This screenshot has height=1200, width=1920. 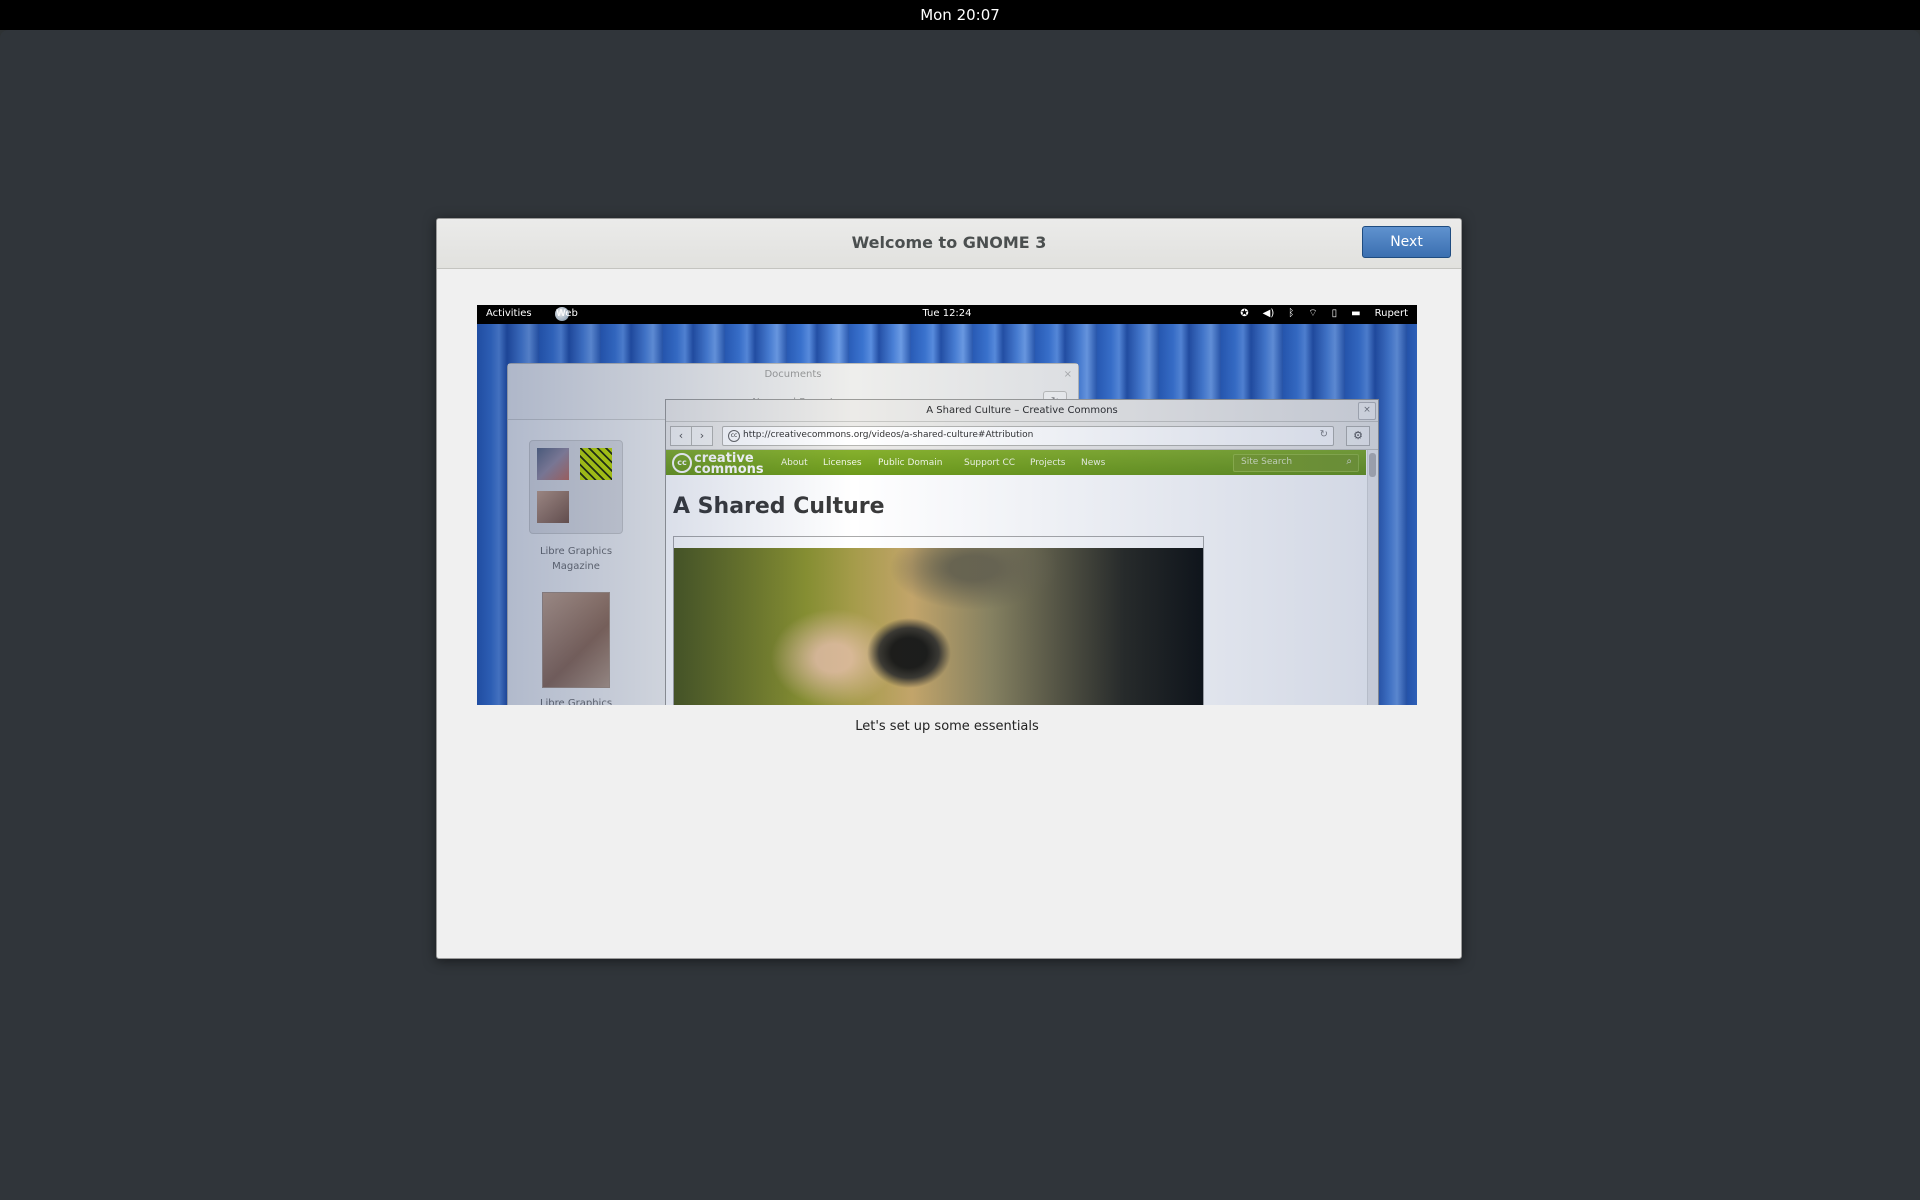 What do you see at coordinates (1391, 313) in the screenshot?
I see `preview-user: Rupert` at bounding box center [1391, 313].